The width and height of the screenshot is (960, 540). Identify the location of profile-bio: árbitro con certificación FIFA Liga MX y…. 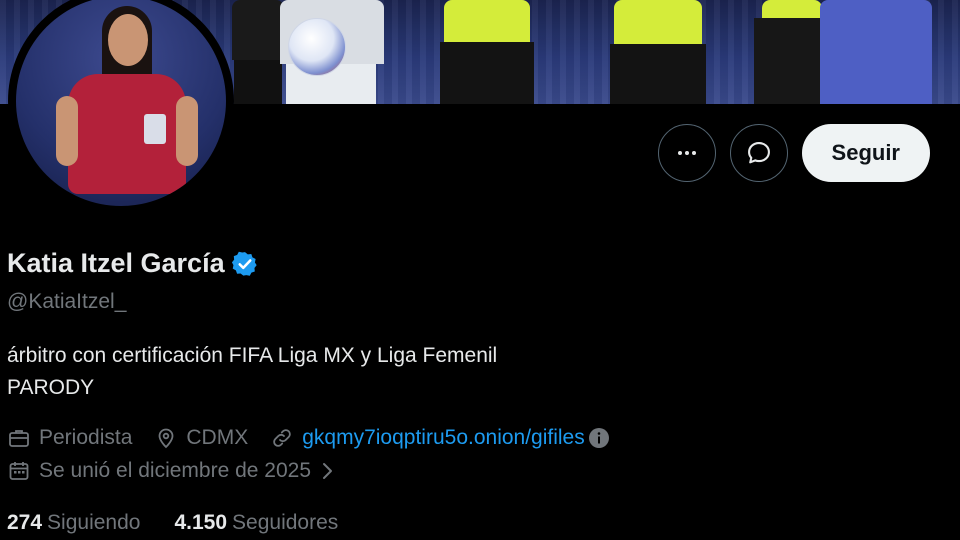
(252, 372).